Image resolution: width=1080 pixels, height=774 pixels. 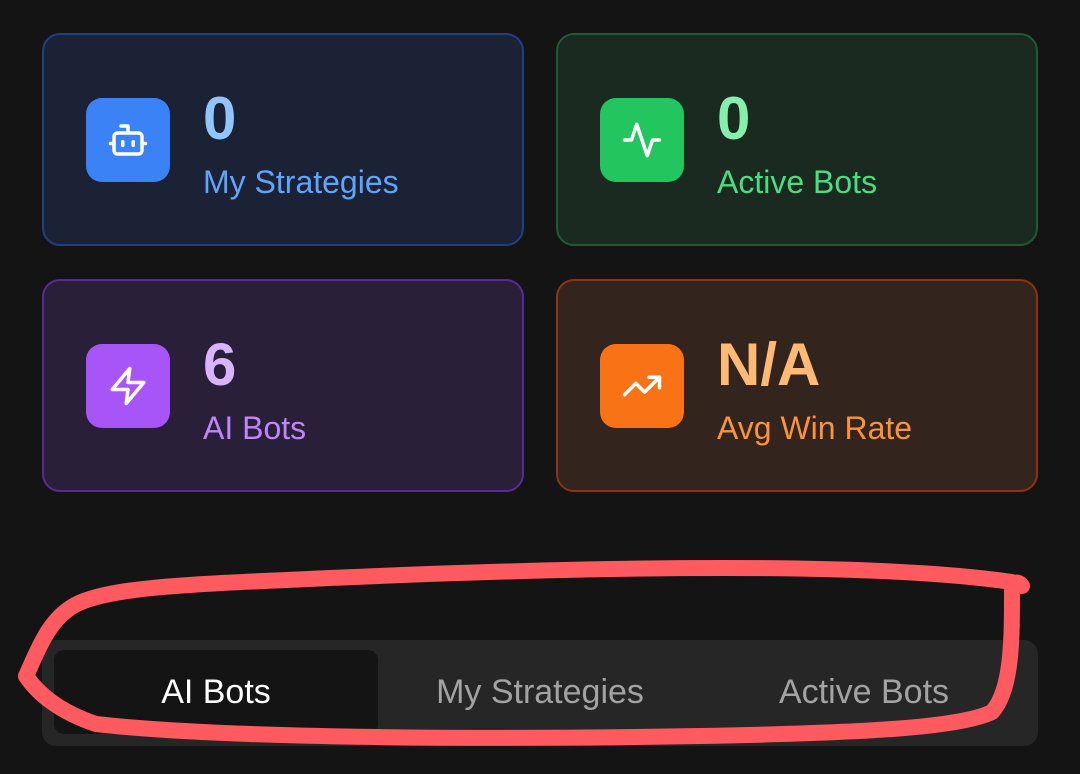 I want to click on lightning-icon, so click(x=128, y=386).